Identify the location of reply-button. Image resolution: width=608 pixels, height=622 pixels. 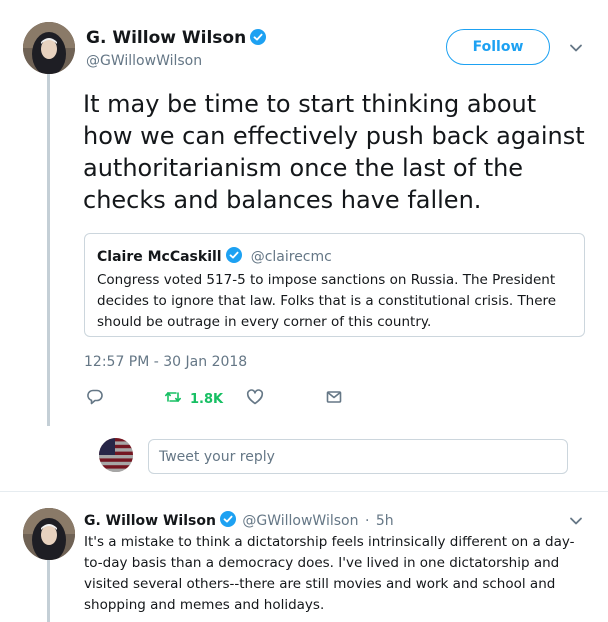
(95, 399).